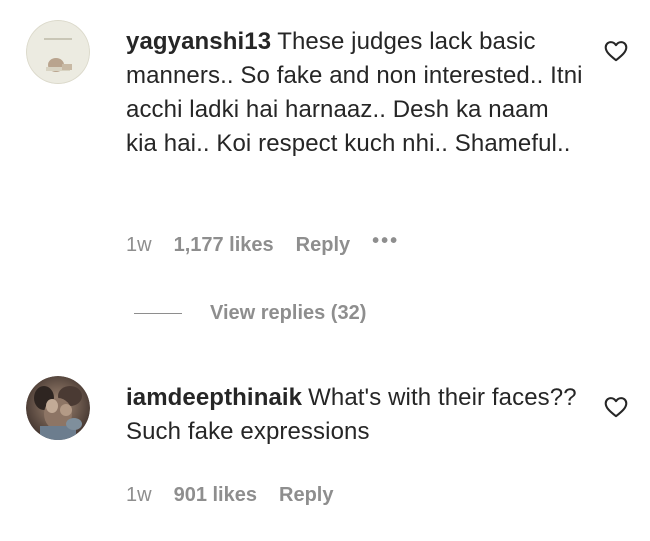 The width and height of the screenshot is (650, 541). I want to click on comment-meta: 1w 1,177 likes Reply •••, so click(262, 243).